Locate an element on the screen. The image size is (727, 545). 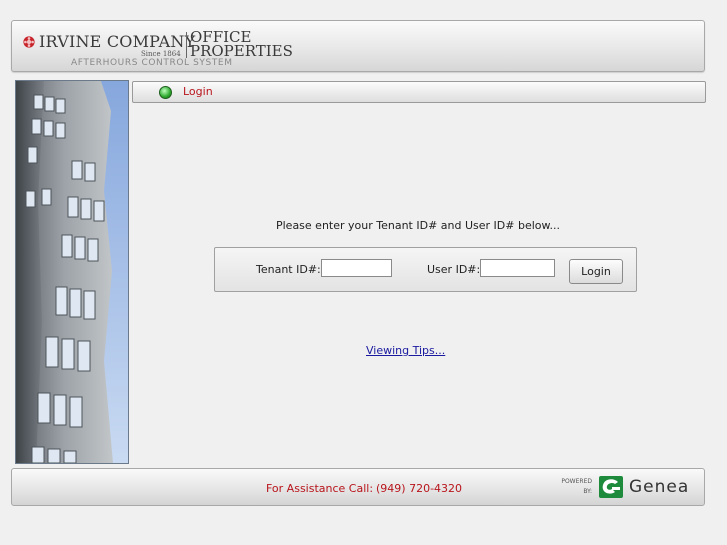
genea-logo-icon is located at coordinates (611, 487).